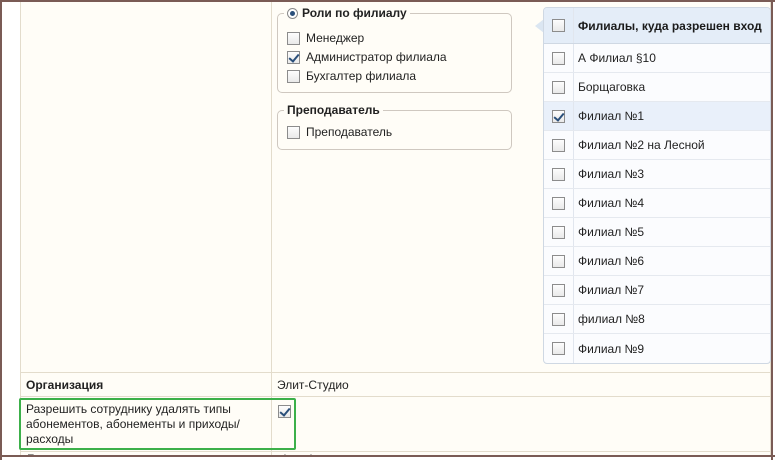 Image resolution: width=775 pixels, height=460 pixels. What do you see at coordinates (1, 230) in the screenshot?
I see `window-border-left` at bounding box center [1, 230].